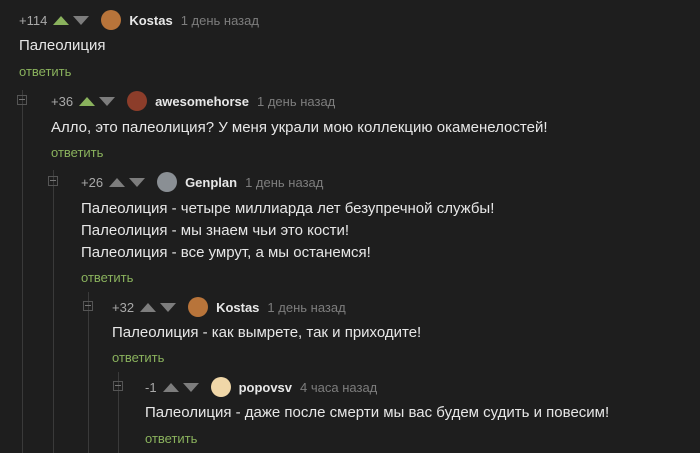  Describe the element at coordinates (151, 387) in the screenshot. I see `comment-rating: -1` at that location.